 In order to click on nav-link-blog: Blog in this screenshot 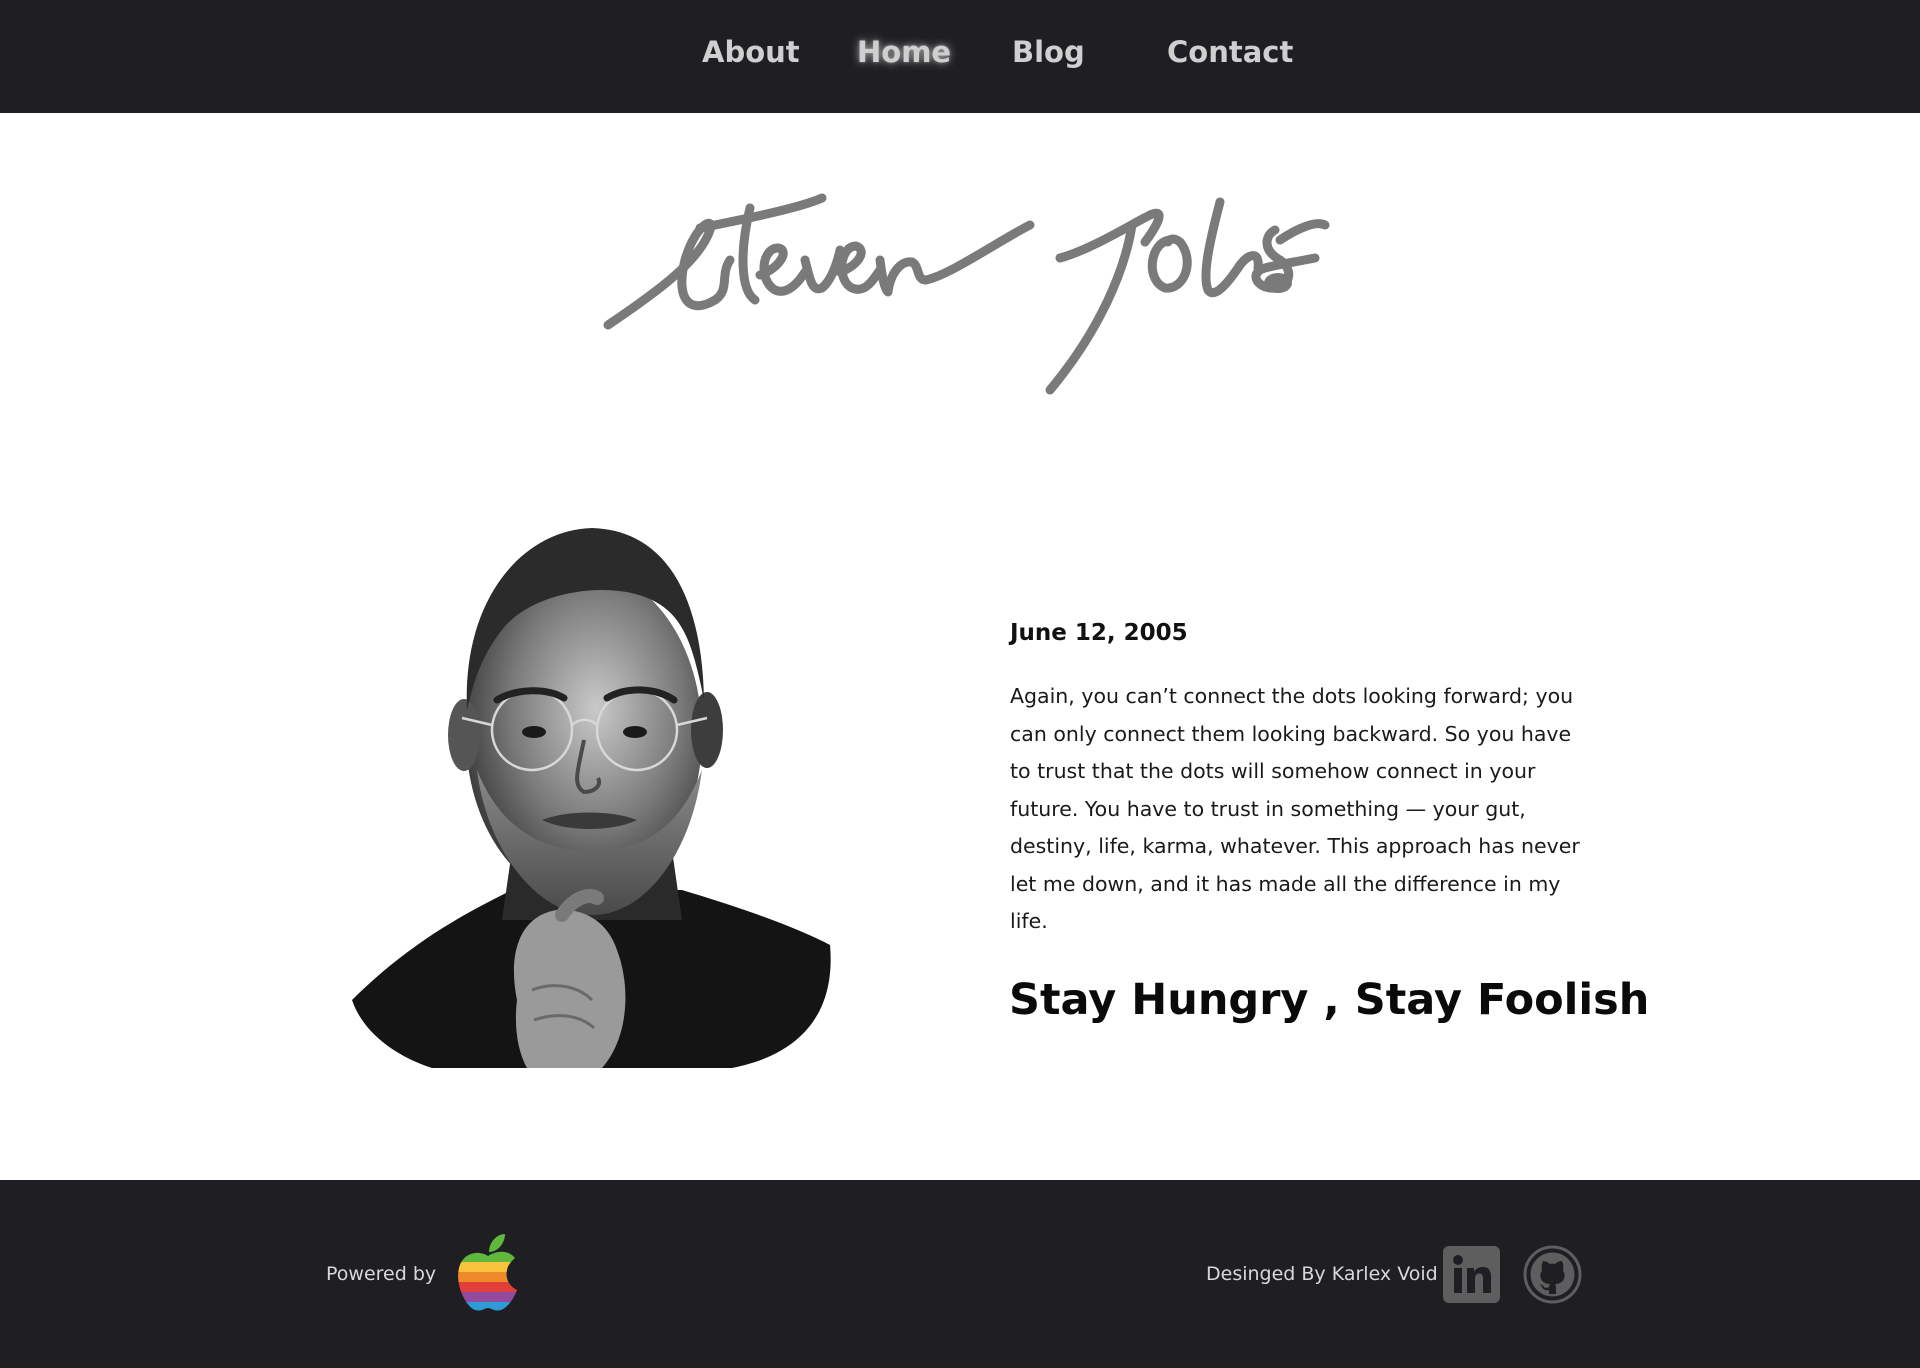, I will do `click(1048, 52)`.